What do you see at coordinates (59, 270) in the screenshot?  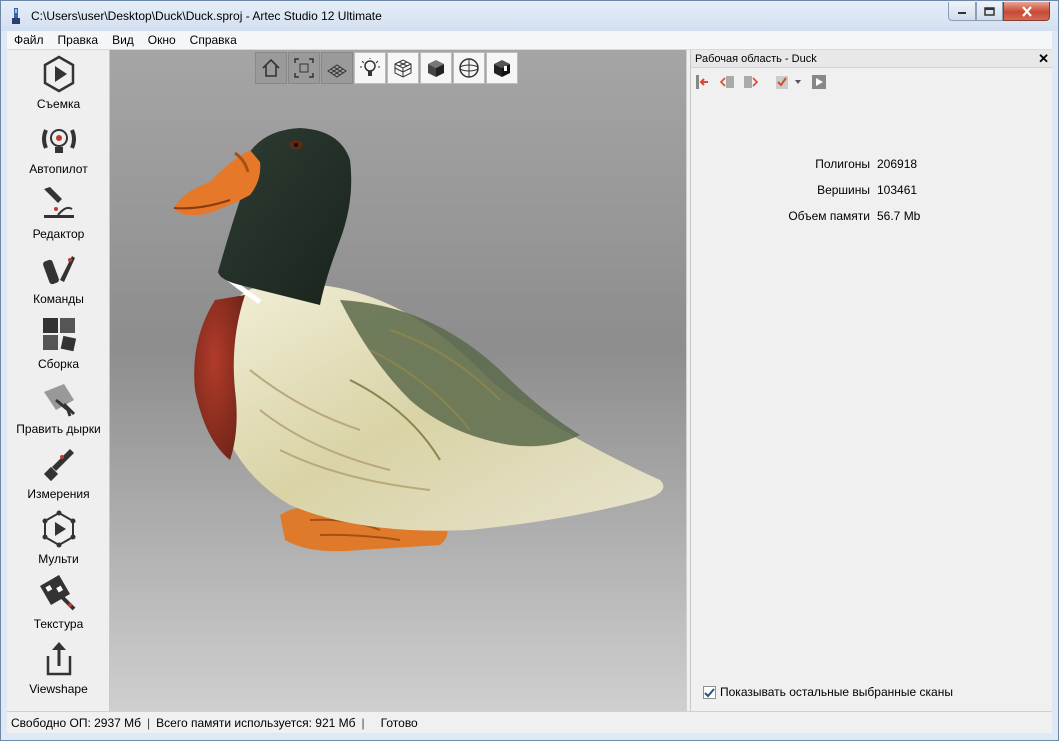 I see `tools-knife-icon` at bounding box center [59, 270].